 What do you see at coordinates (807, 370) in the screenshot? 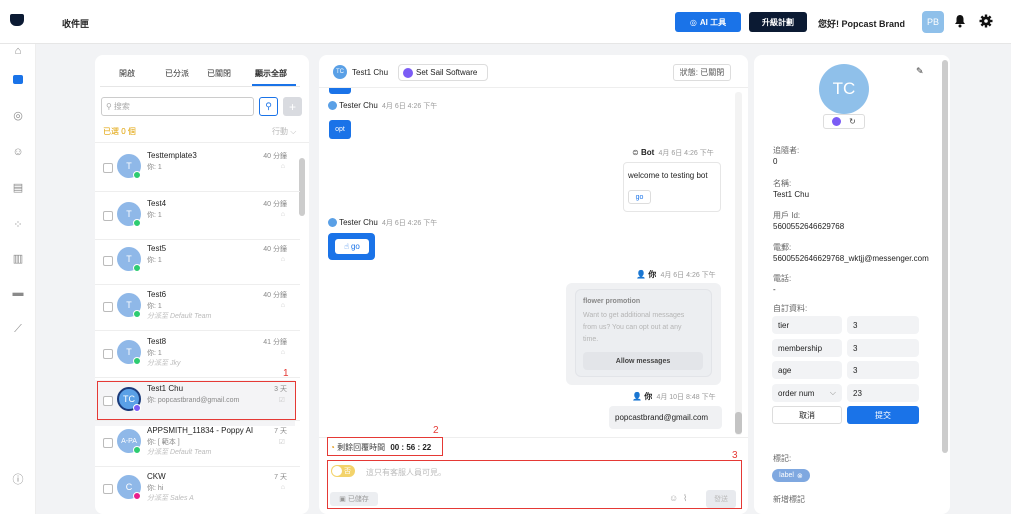
I see `custom-field-key: age` at bounding box center [807, 370].